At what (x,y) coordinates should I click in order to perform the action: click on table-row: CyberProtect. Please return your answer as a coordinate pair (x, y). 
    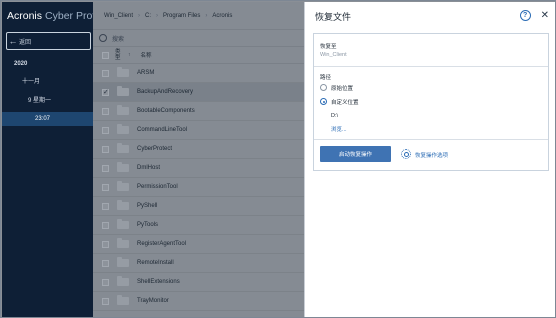
    Looking at the image, I should click on (198, 149).